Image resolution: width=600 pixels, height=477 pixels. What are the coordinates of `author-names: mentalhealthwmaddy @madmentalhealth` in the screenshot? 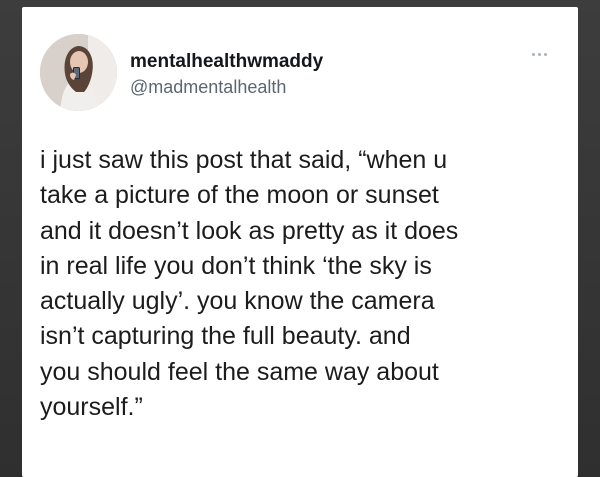 It's located at (226, 75).